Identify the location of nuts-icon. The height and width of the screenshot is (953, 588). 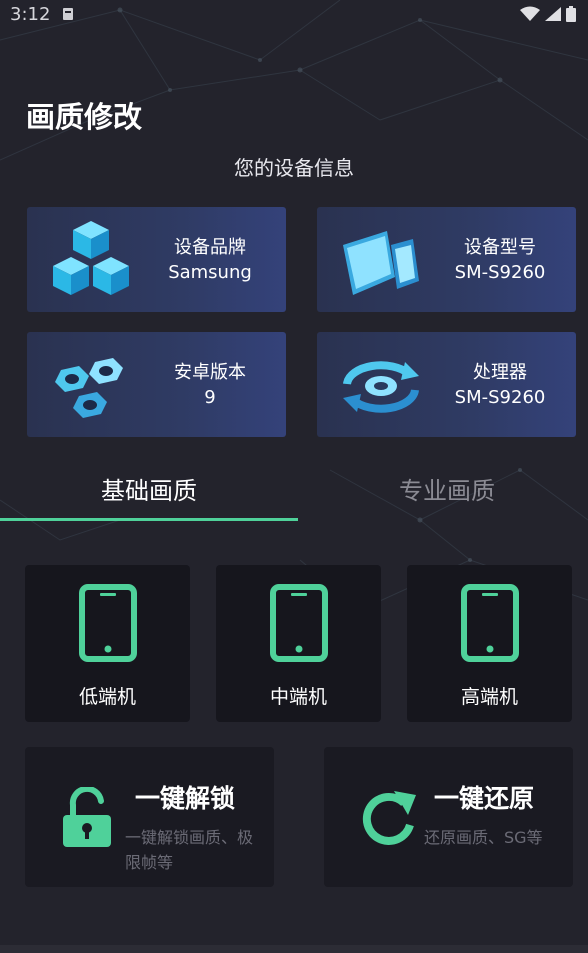
(91, 385).